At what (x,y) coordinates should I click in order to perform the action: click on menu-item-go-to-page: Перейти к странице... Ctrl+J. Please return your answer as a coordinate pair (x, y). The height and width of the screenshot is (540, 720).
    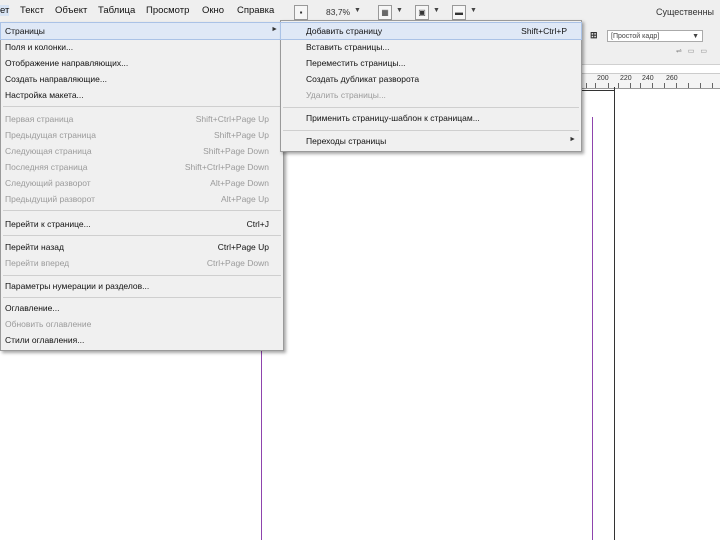
    Looking at the image, I should click on (142, 224).